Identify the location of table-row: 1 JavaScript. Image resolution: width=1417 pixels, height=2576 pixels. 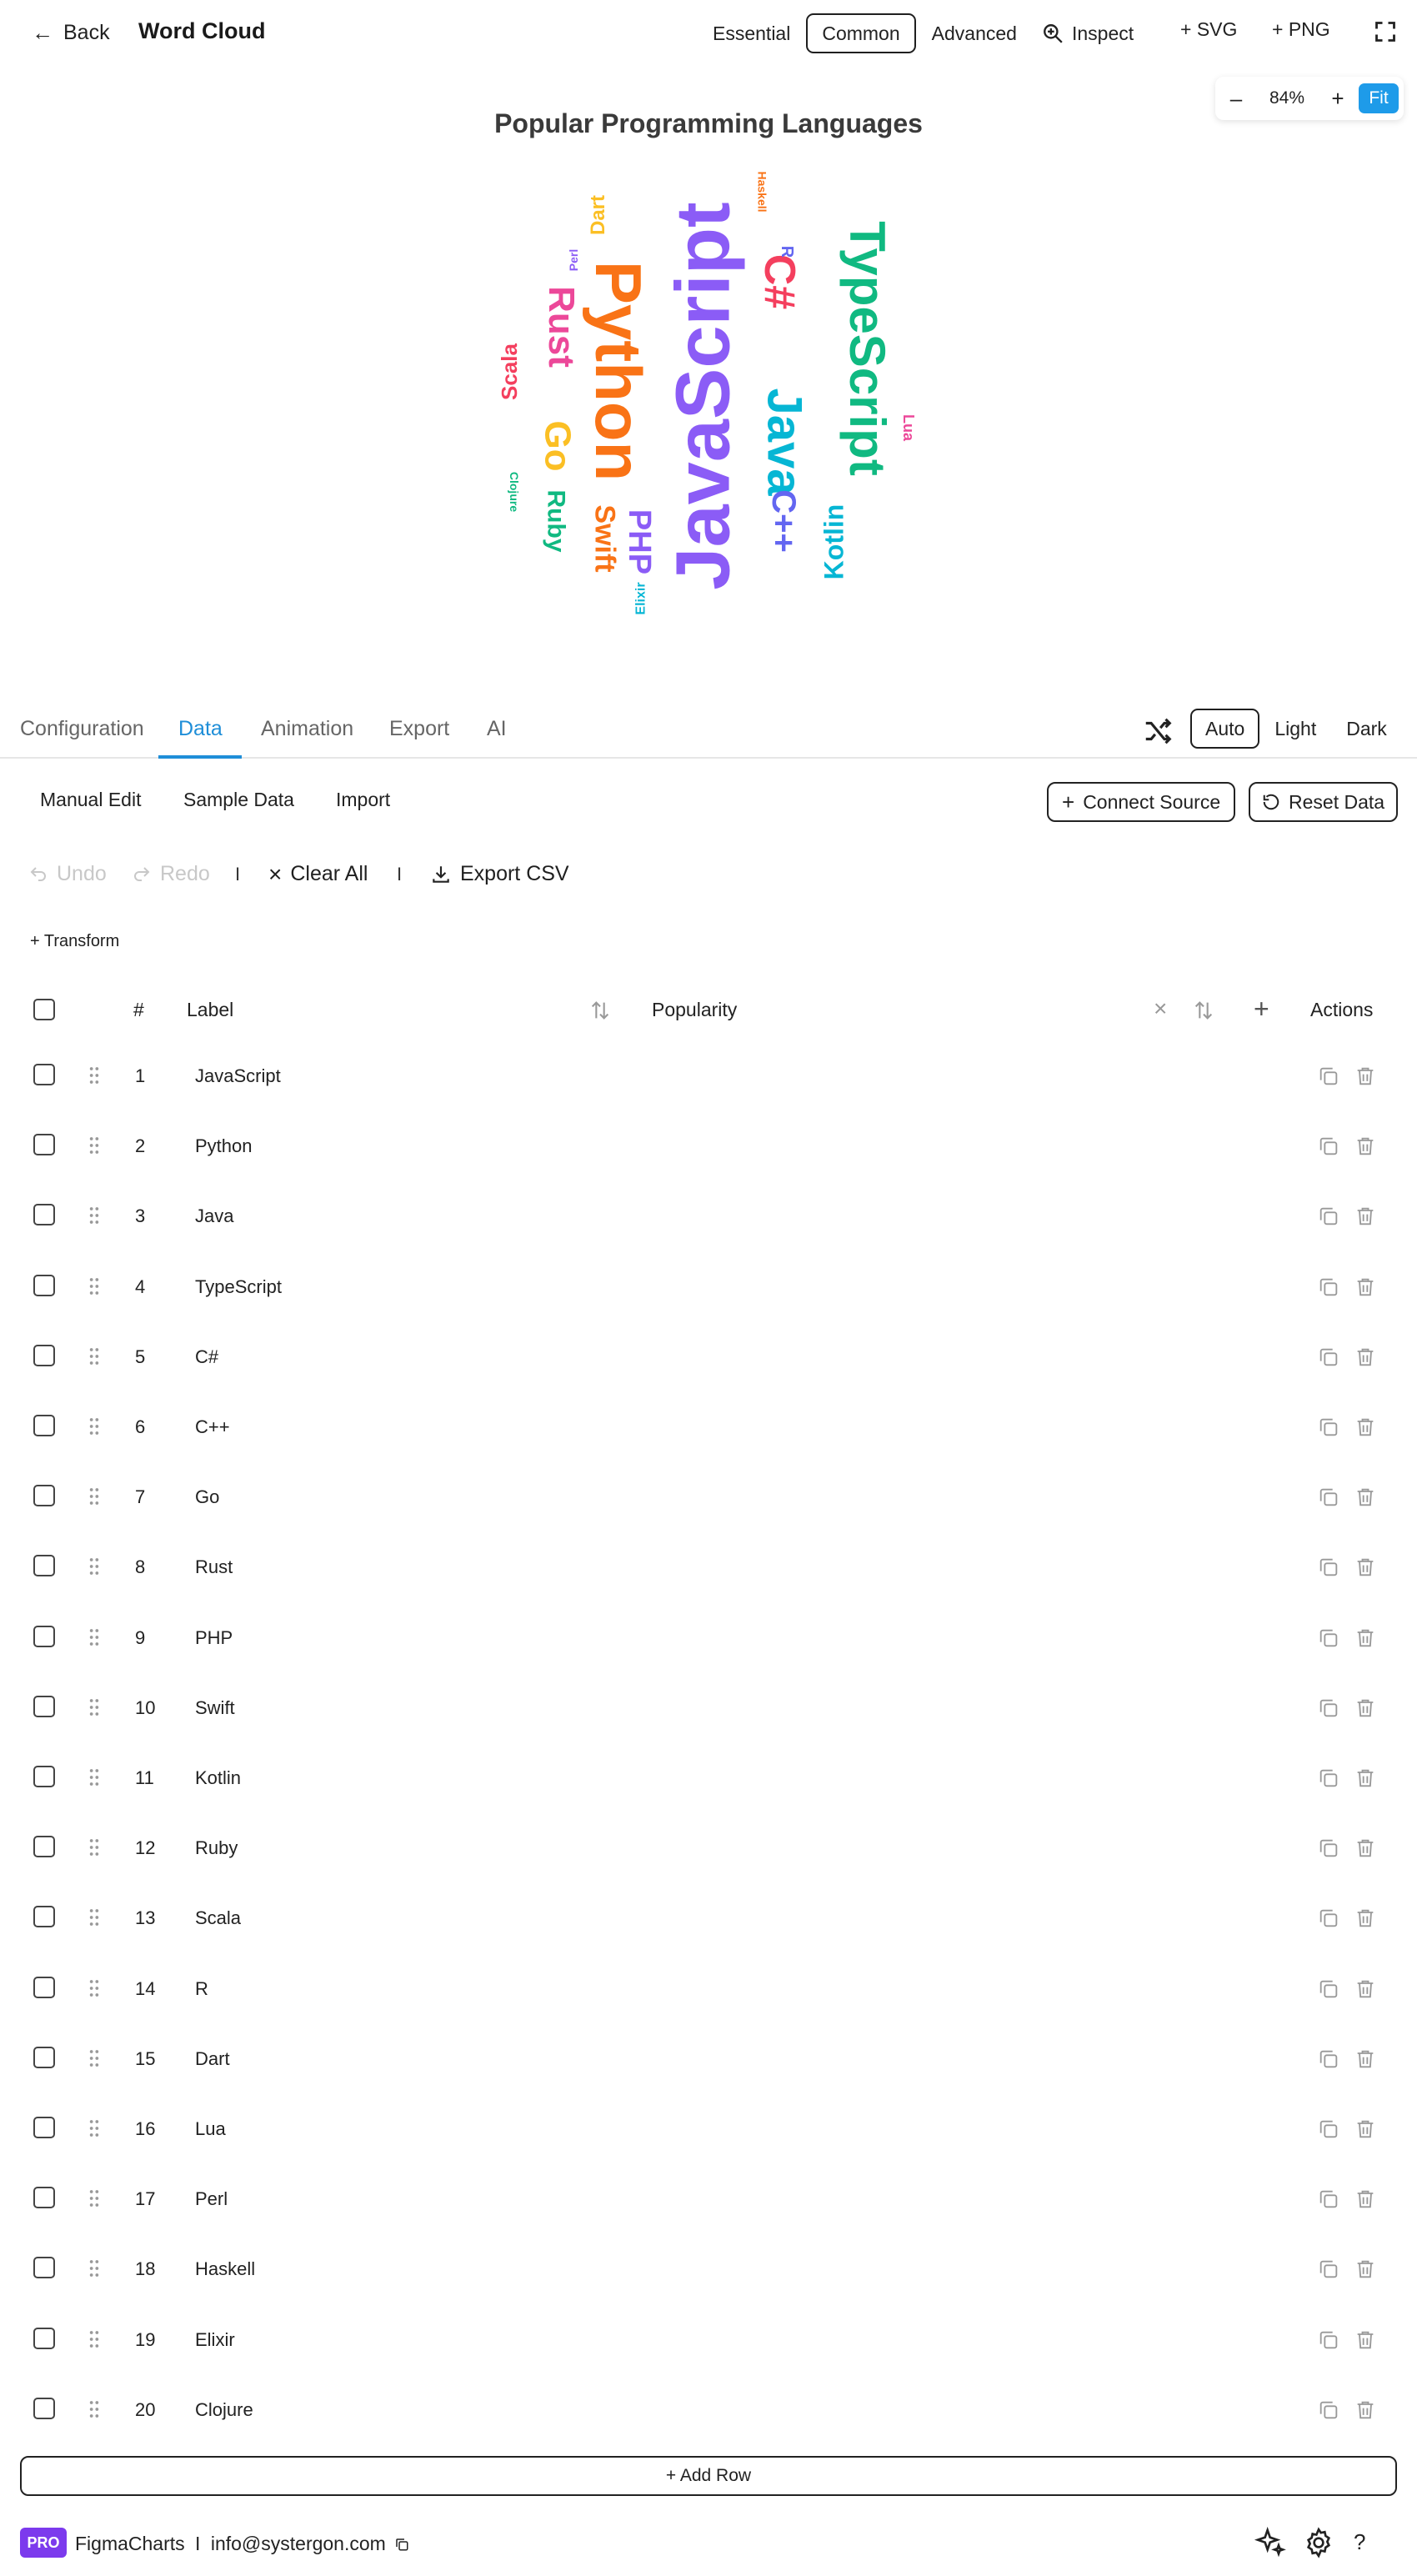
(708, 1075).